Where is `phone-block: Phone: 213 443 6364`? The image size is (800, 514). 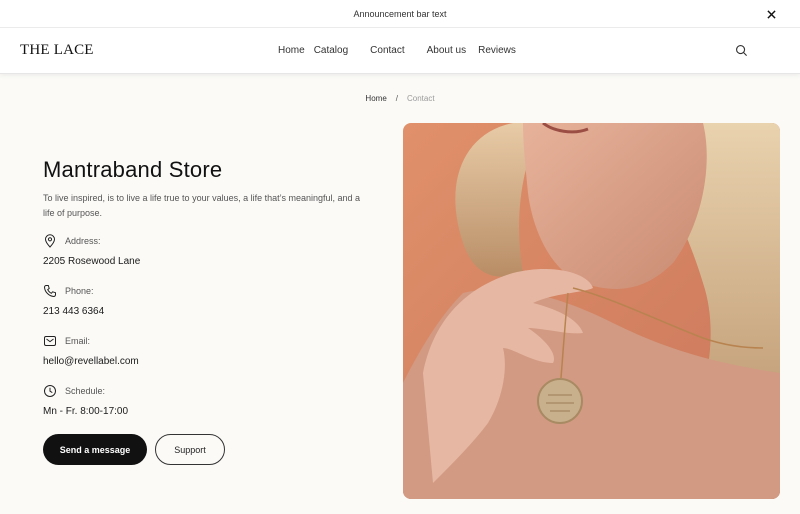 phone-block: Phone: 213 443 6364 is located at coordinates (73, 300).